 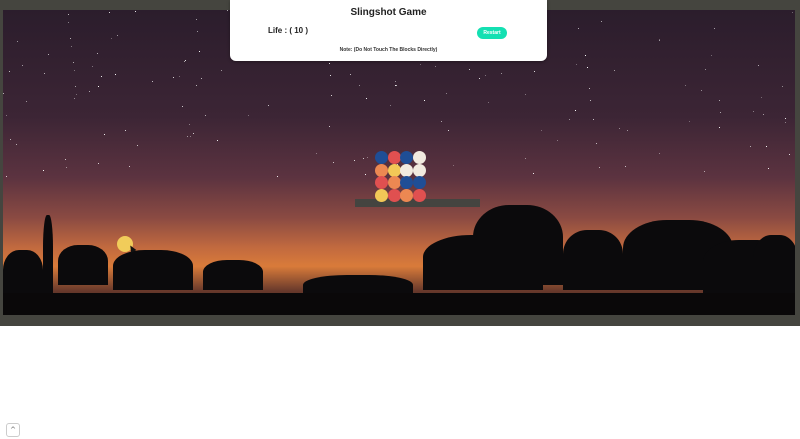 What do you see at coordinates (288, 30) in the screenshot?
I see `life-counter: Life : ( 10 )` at bounding box center [288, 30].